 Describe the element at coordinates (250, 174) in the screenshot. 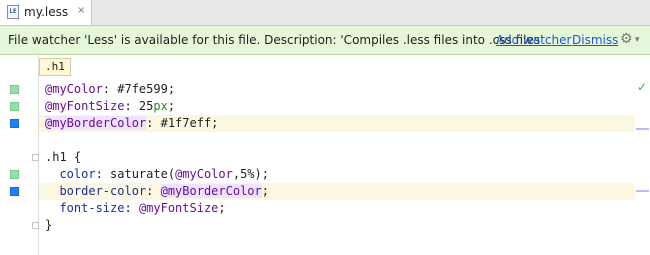

I see `code-text: ,5%);` at that location.